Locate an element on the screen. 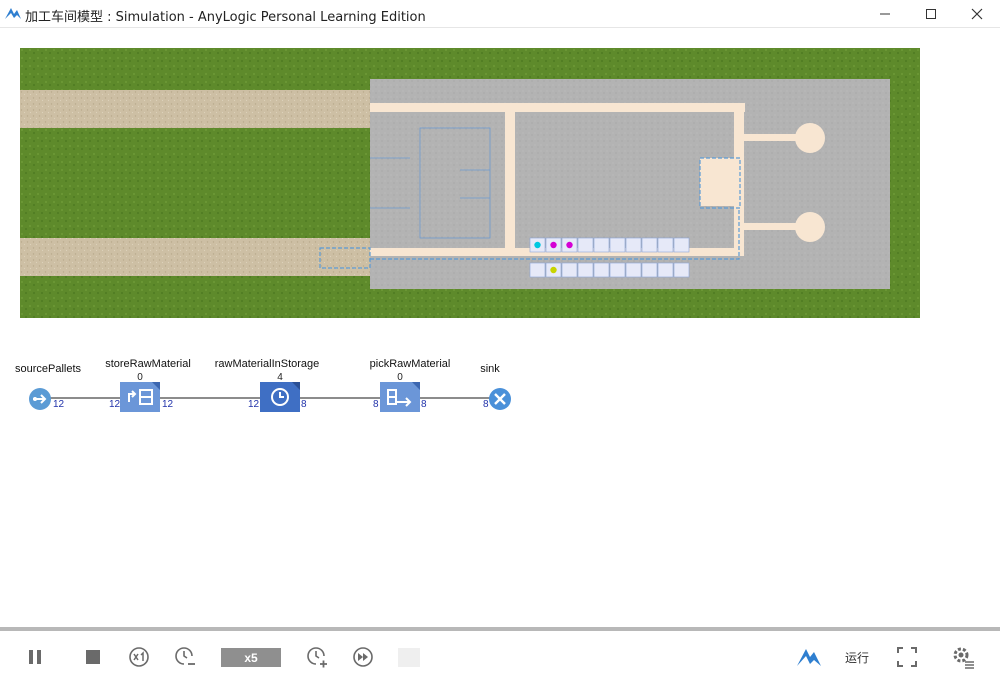 This screenshot has height=678, width=1000. speed-up-button is located at coordinates (317, 657).